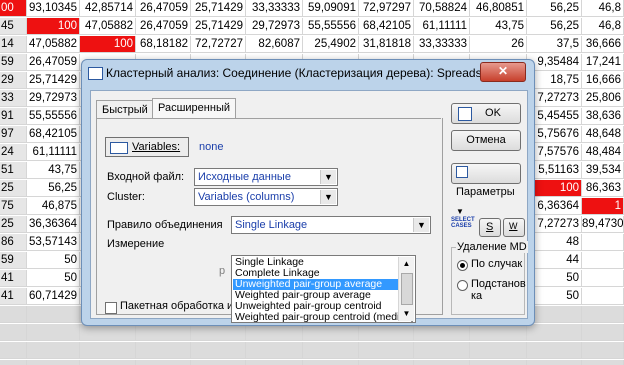  I want to click on row-index-cell: 33, so click(13, 98).